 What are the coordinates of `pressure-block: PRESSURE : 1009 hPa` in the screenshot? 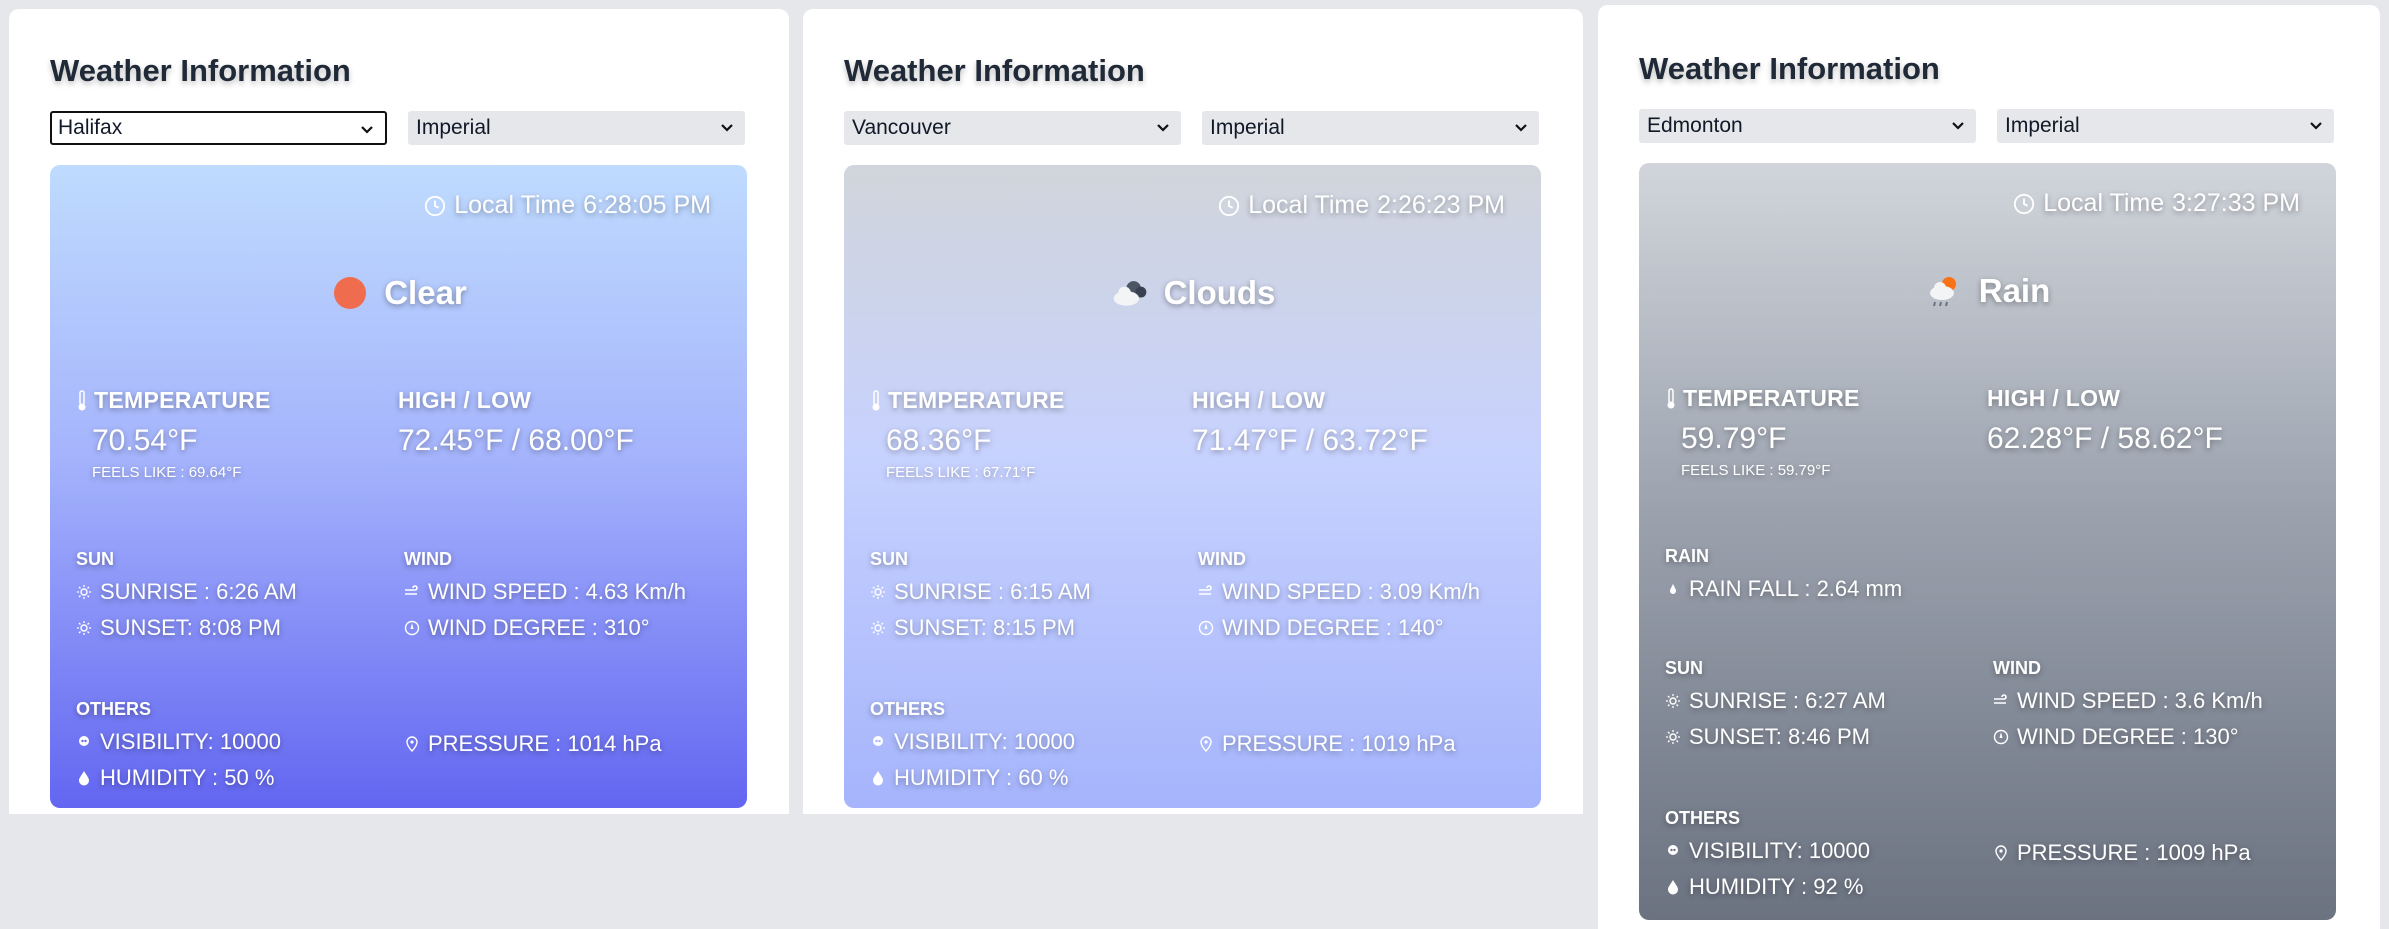 It's located at (2122, 849).